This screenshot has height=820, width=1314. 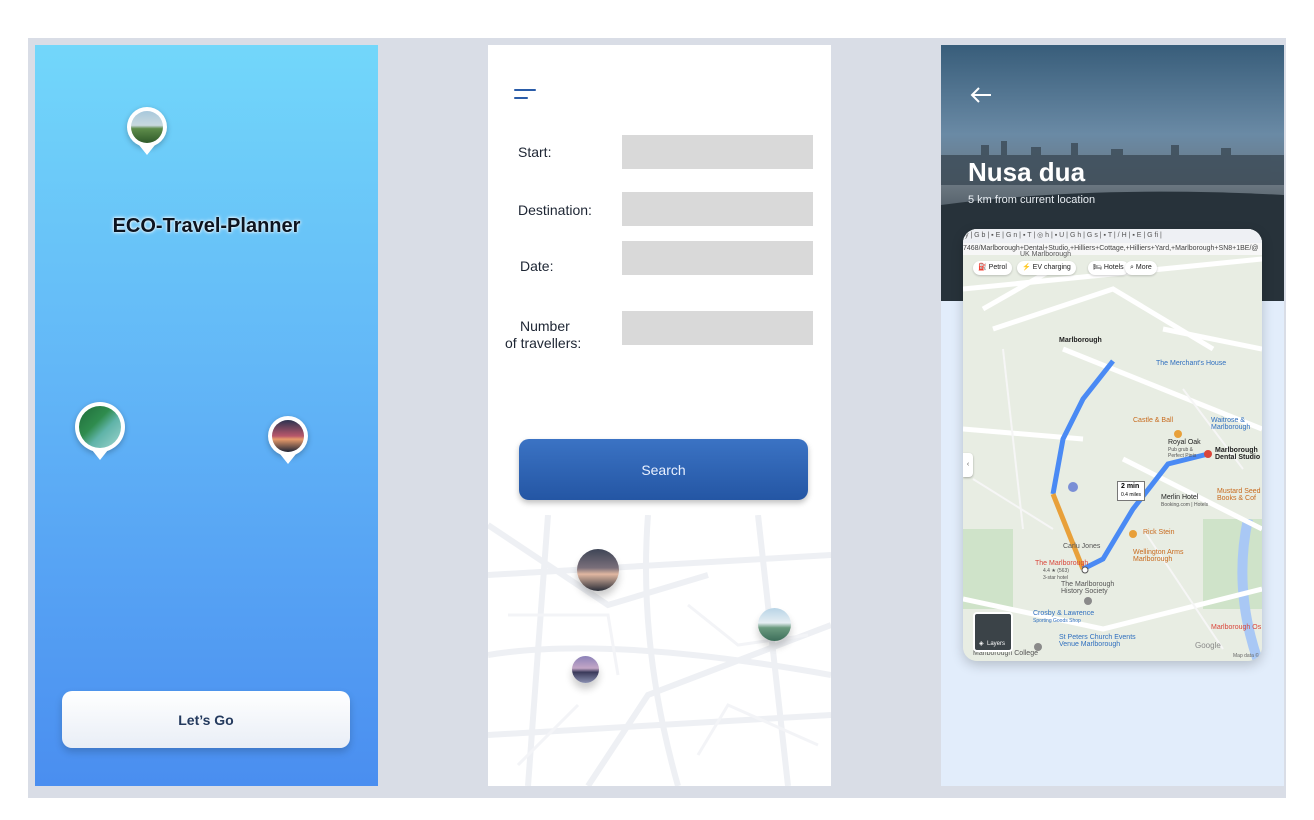 I want to click on travellers-input, so click(x=717, y=328).